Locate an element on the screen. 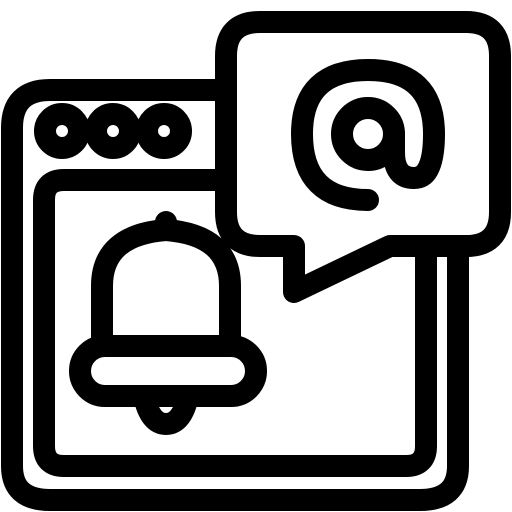 The height and width of the screenshot is (512, 512). window-control-dots-icon is located at coordinates (113, 131).